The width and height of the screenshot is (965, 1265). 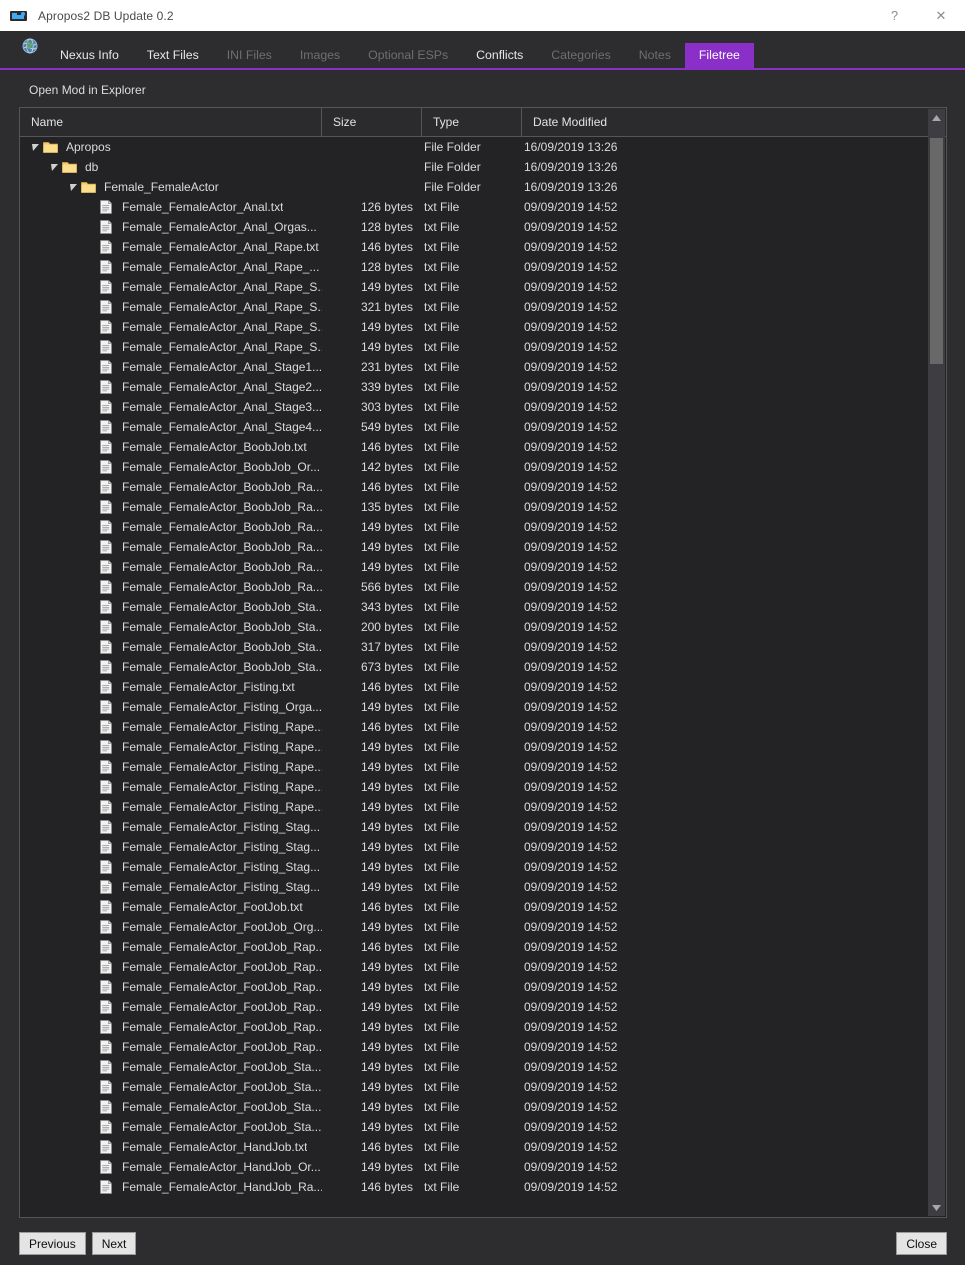 I want to click on close-button: Close, so click(x=921, y=1243).